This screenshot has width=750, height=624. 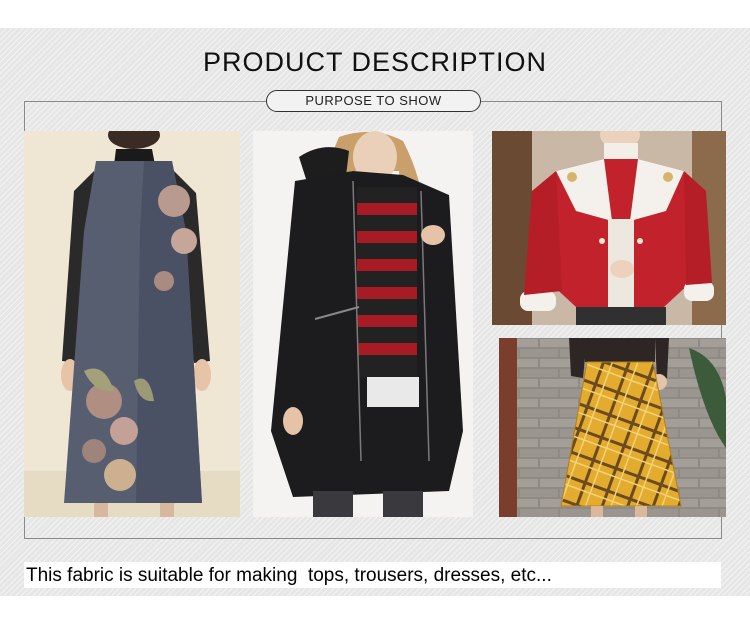 I want to click on skirt-illustration, so click(x=612, y=427).